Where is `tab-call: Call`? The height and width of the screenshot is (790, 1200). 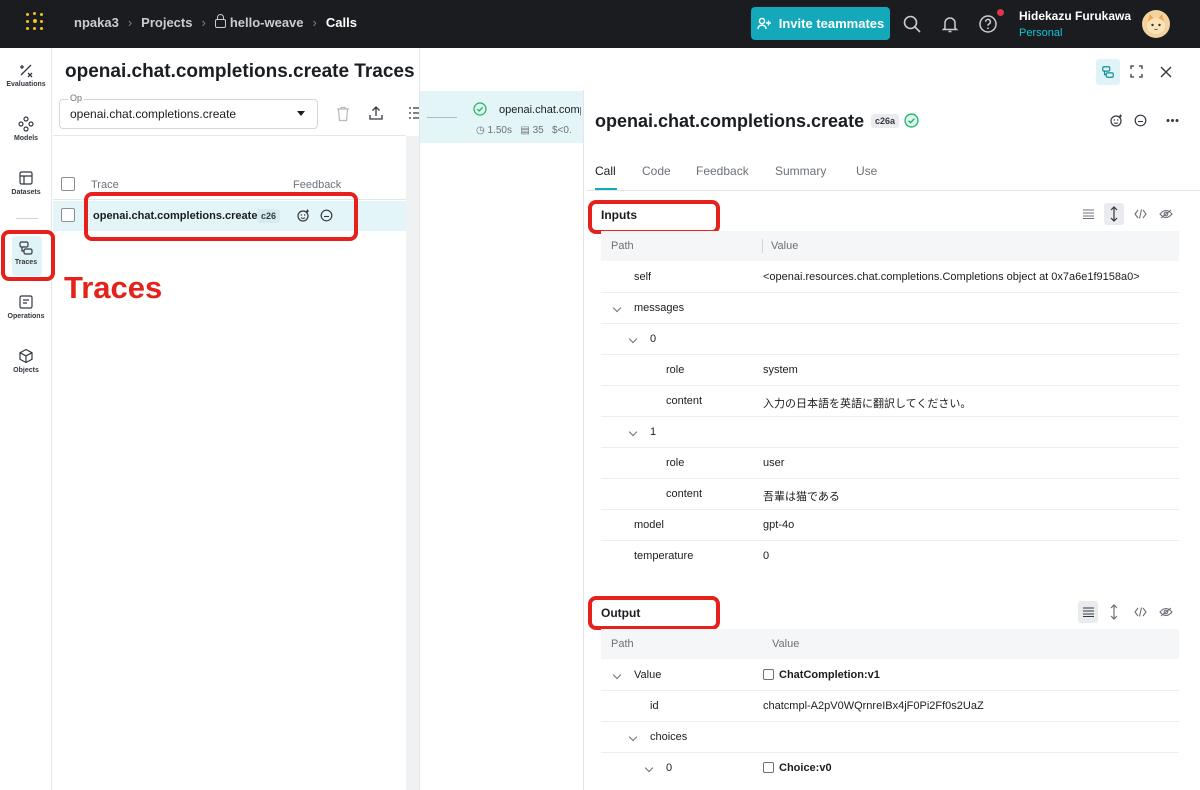 tab-call: Call is located at coordinates (605, 171).